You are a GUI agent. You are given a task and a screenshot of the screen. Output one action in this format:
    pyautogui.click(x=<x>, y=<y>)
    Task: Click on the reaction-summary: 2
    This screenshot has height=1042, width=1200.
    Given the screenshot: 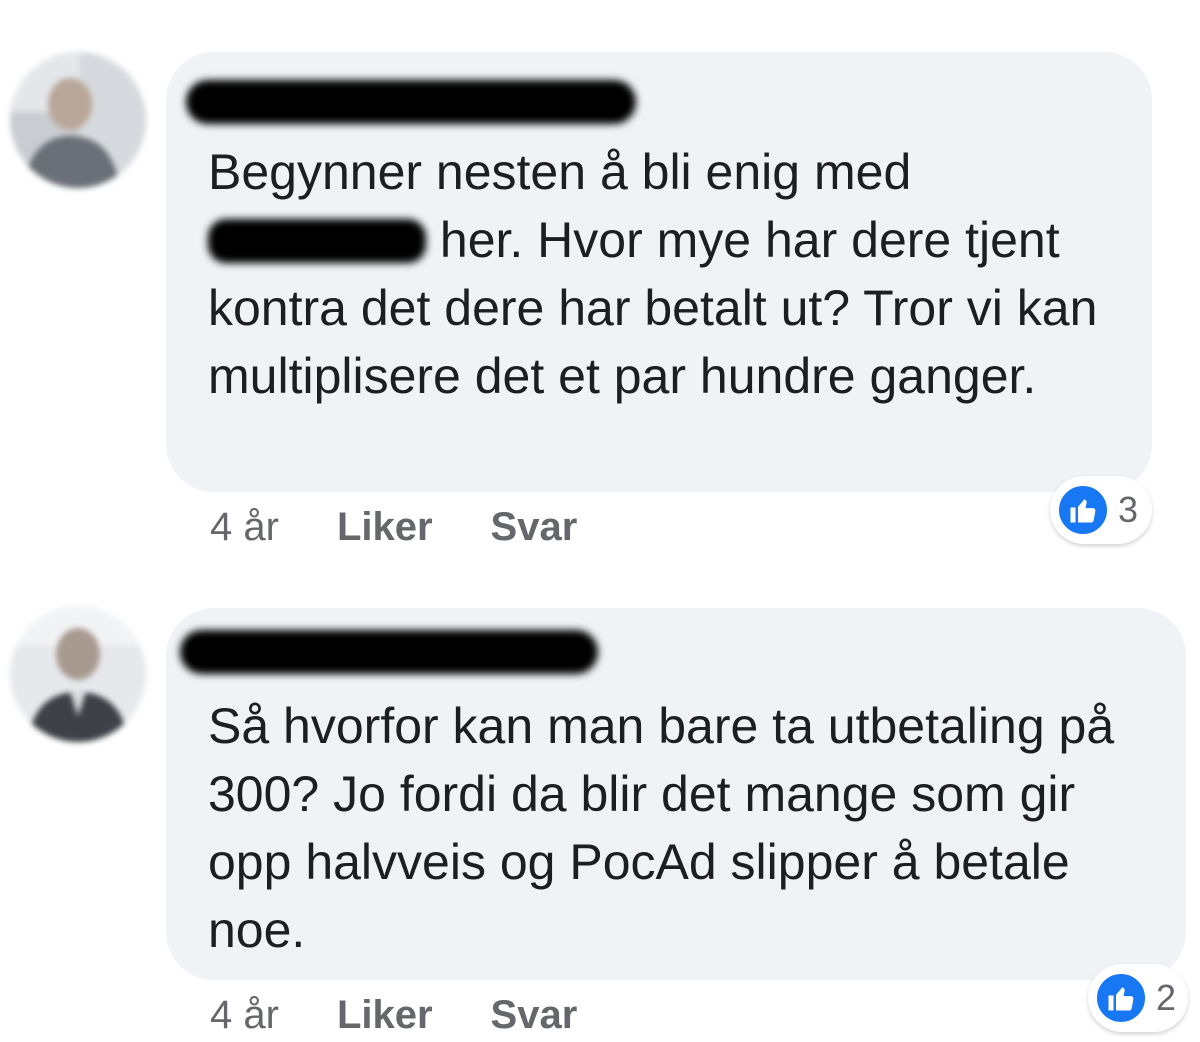 What is the action you would take?
    pyautogui.click(x=1138, y=998)
    